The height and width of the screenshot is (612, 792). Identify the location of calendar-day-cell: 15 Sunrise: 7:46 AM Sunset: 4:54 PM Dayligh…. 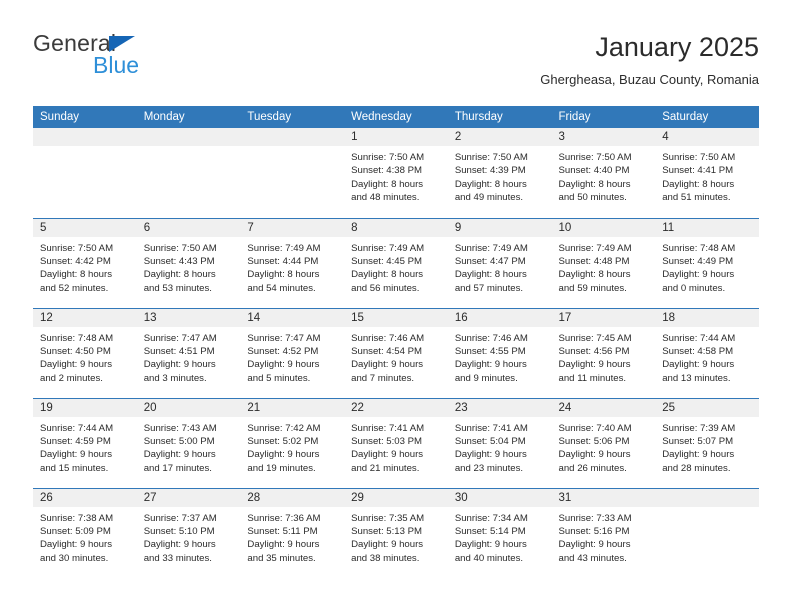
(396, 352).